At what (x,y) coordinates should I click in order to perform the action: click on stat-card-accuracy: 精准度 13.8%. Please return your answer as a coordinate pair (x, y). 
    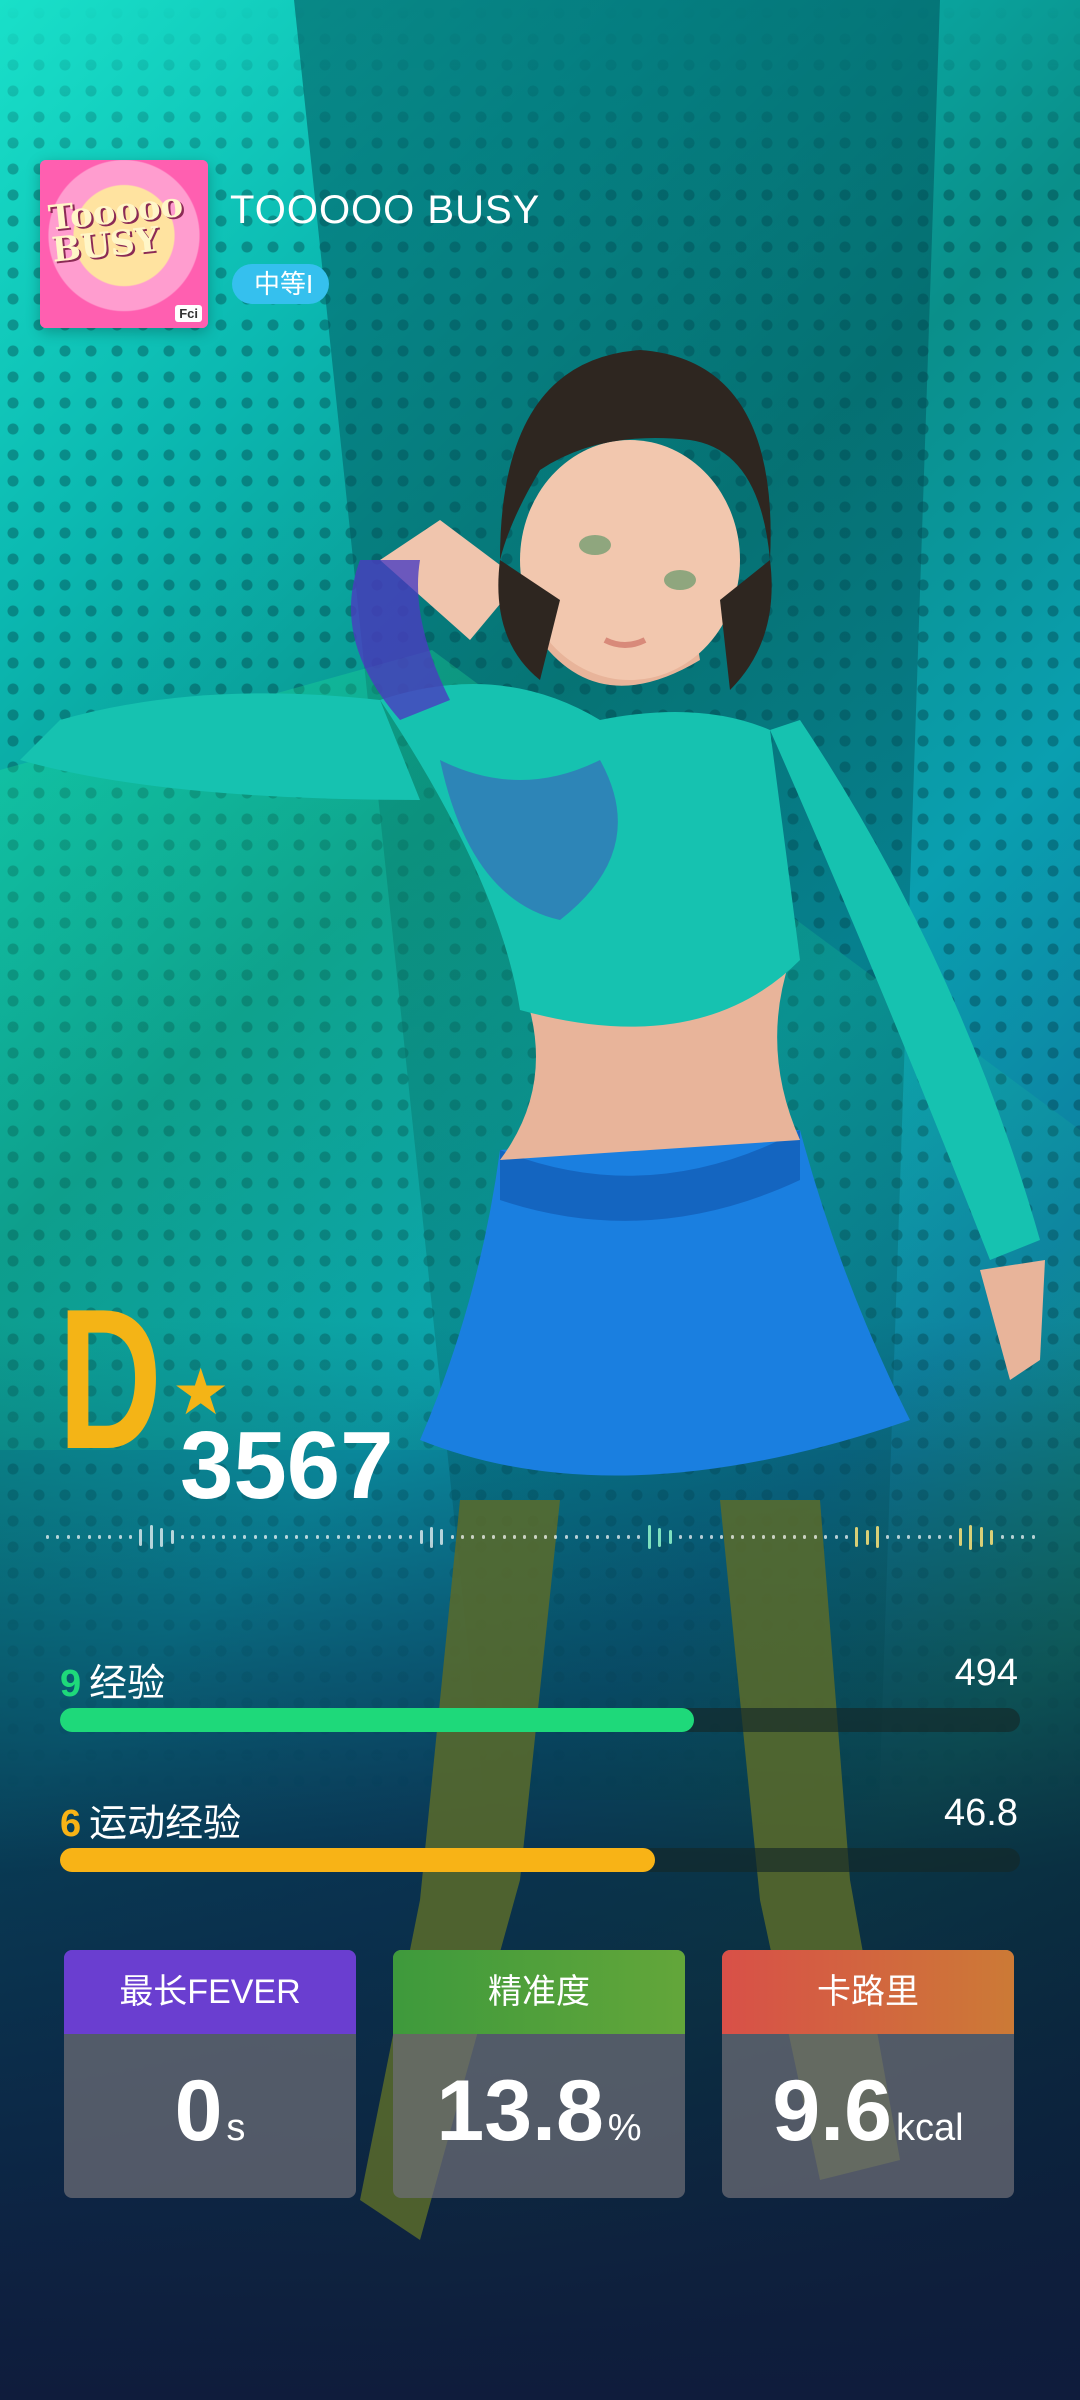
    Looking at the image, I should click on (539, 2074).